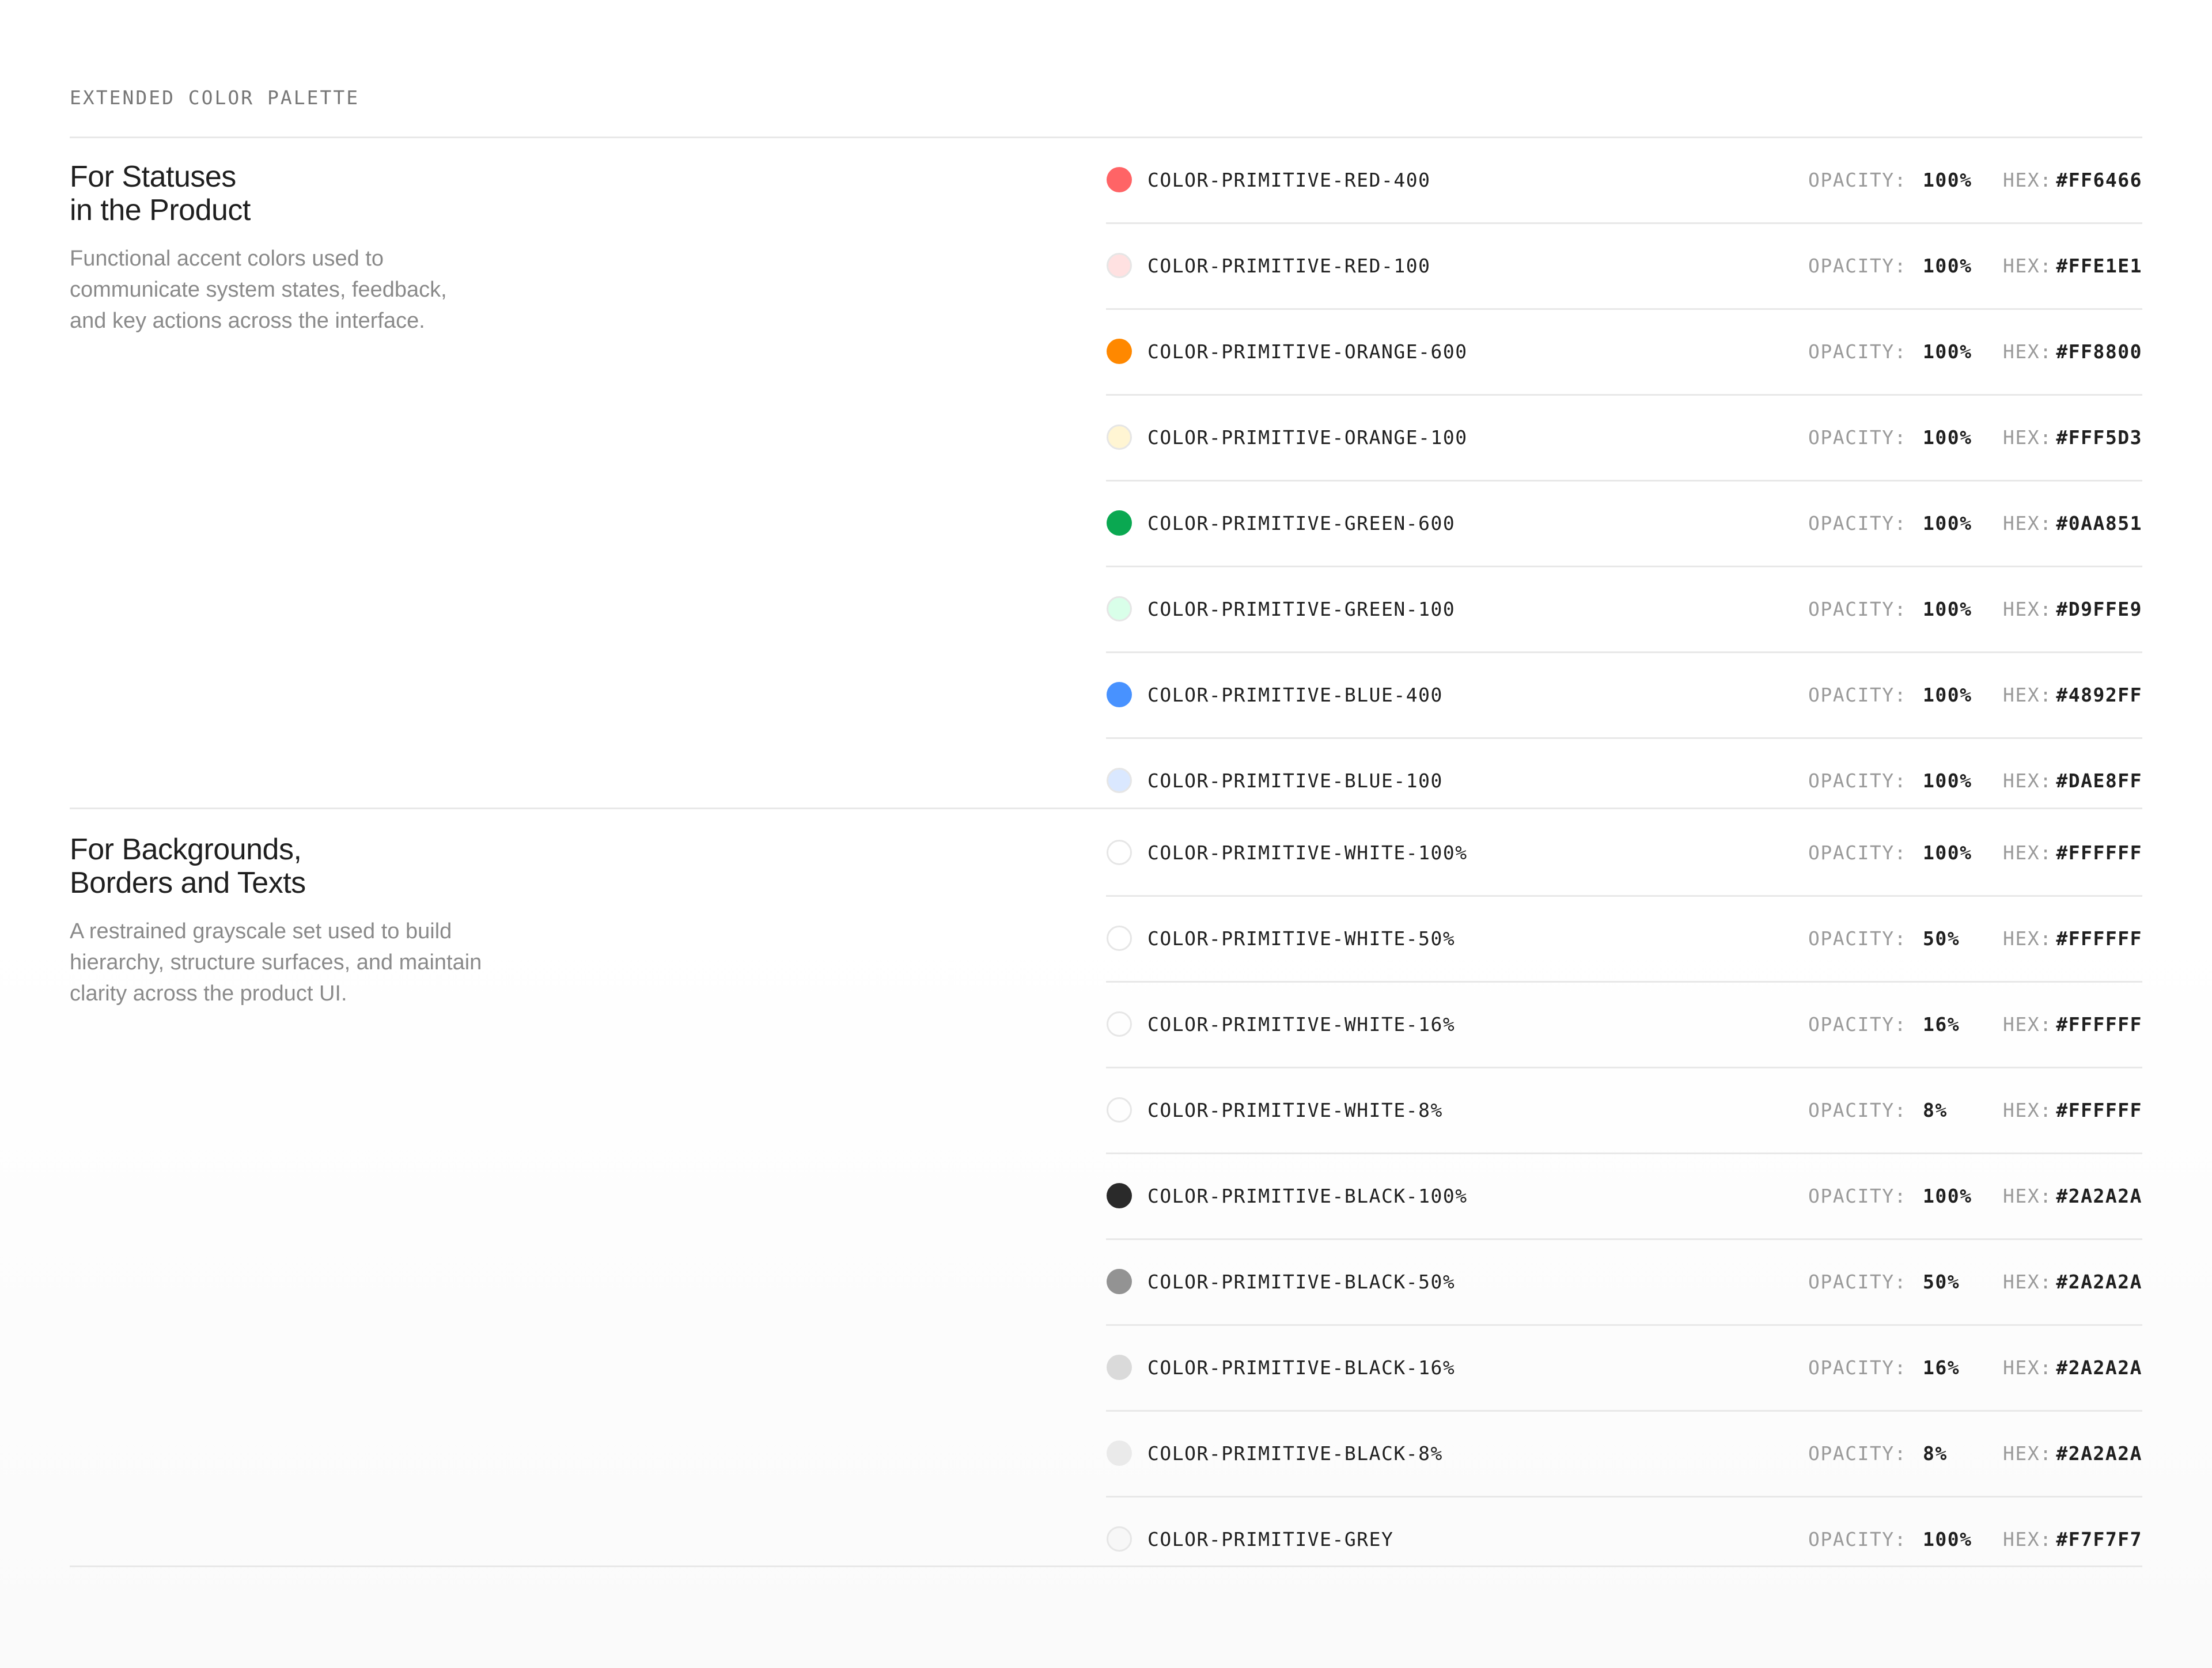  I want to click on hex-value: #FF6466, so click(2099, 180).